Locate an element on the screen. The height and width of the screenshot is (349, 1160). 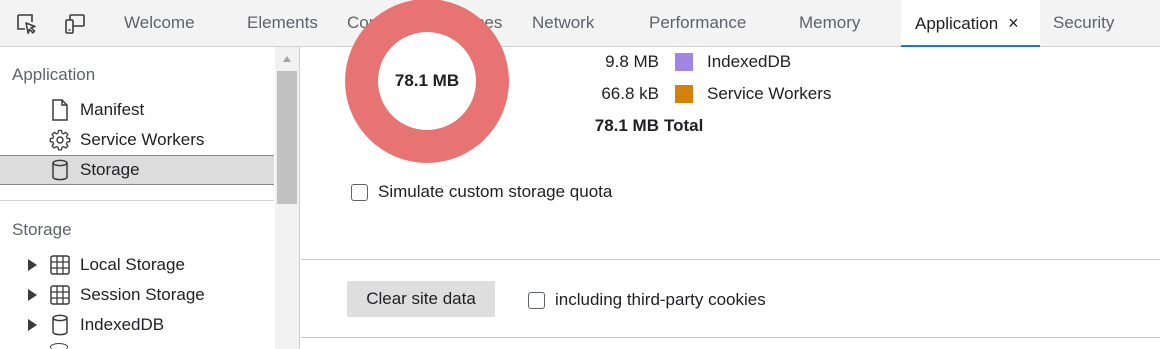
clear-site-data-button: Clear site data is located at coordinates (421, 299).